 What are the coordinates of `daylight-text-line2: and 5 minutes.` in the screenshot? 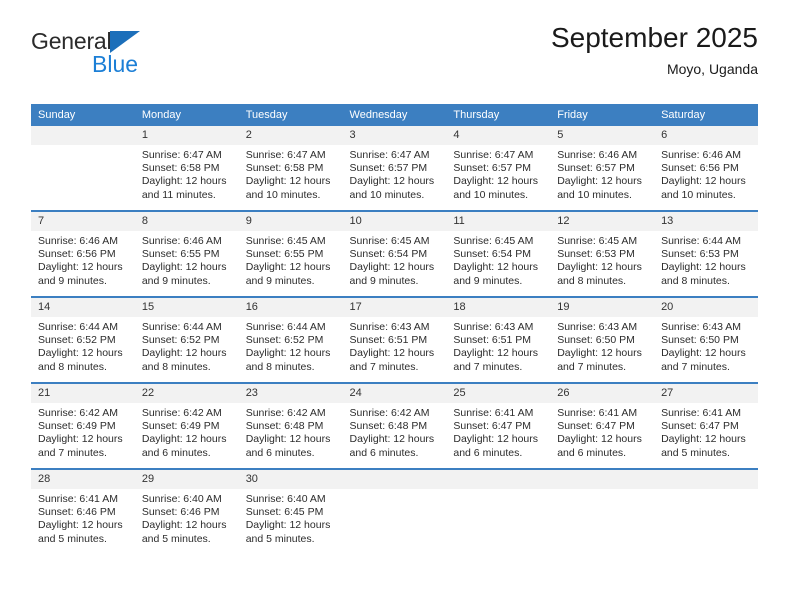 It's located at (176, 538).